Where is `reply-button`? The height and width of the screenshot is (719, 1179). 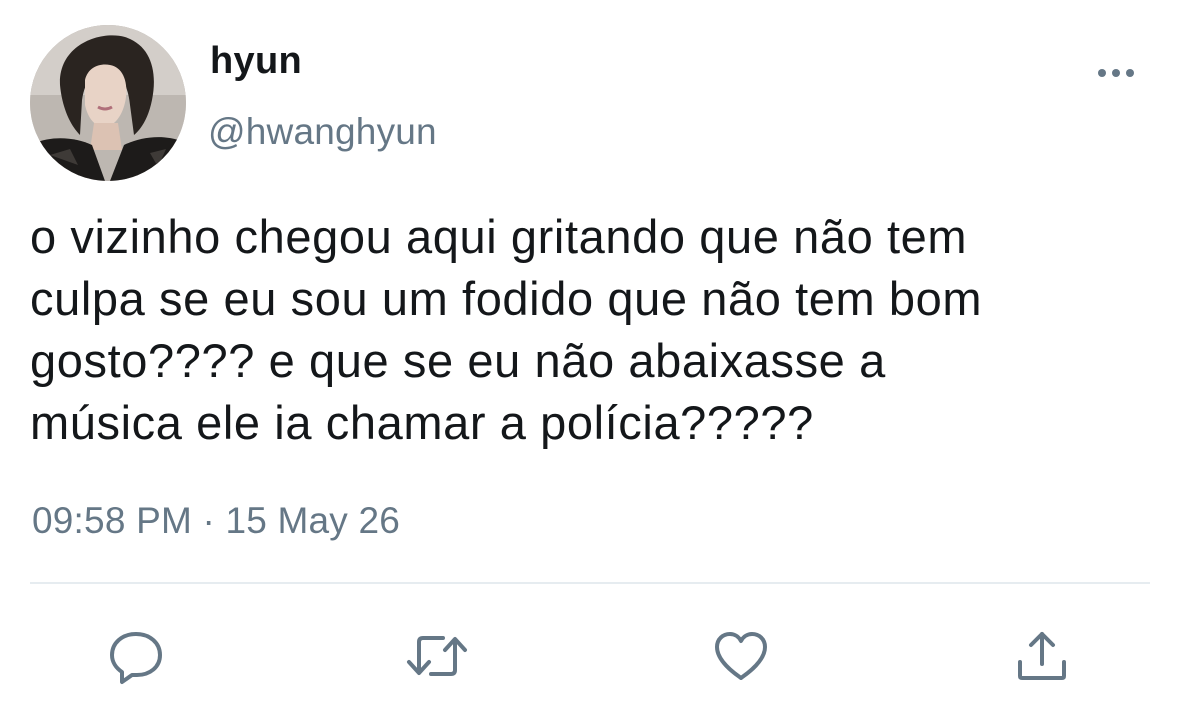
reply-button is located at coordinates (136, 656).